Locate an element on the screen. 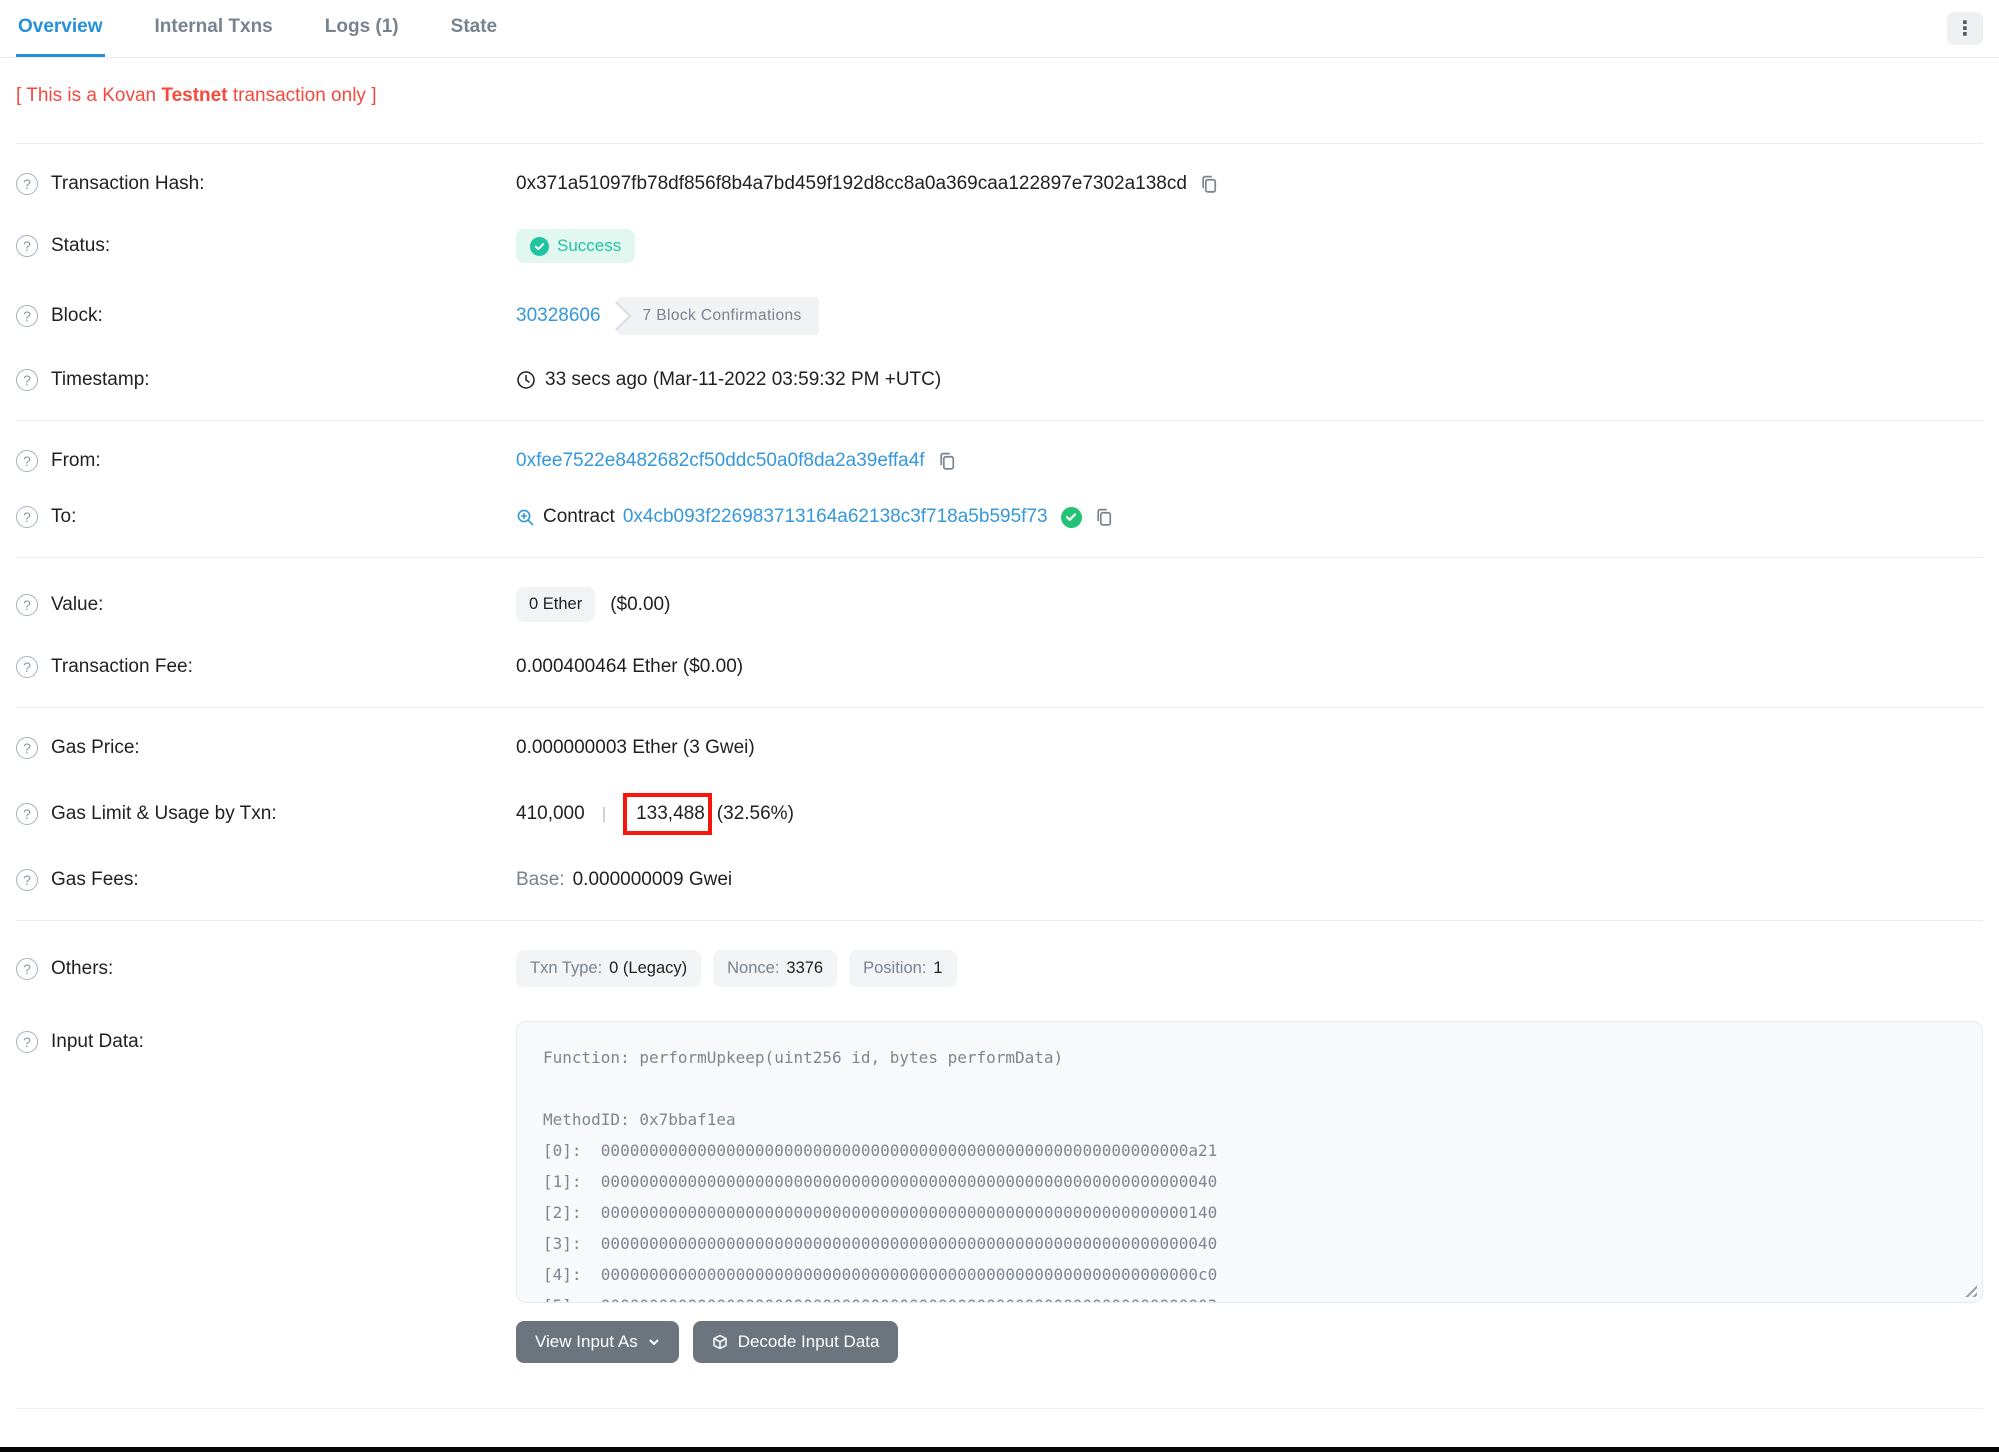 The width and height of the screenshot is (1999, 1452). row-value: ? Value: 0 Ether ($0.00) is located at coordinates (999, 604).